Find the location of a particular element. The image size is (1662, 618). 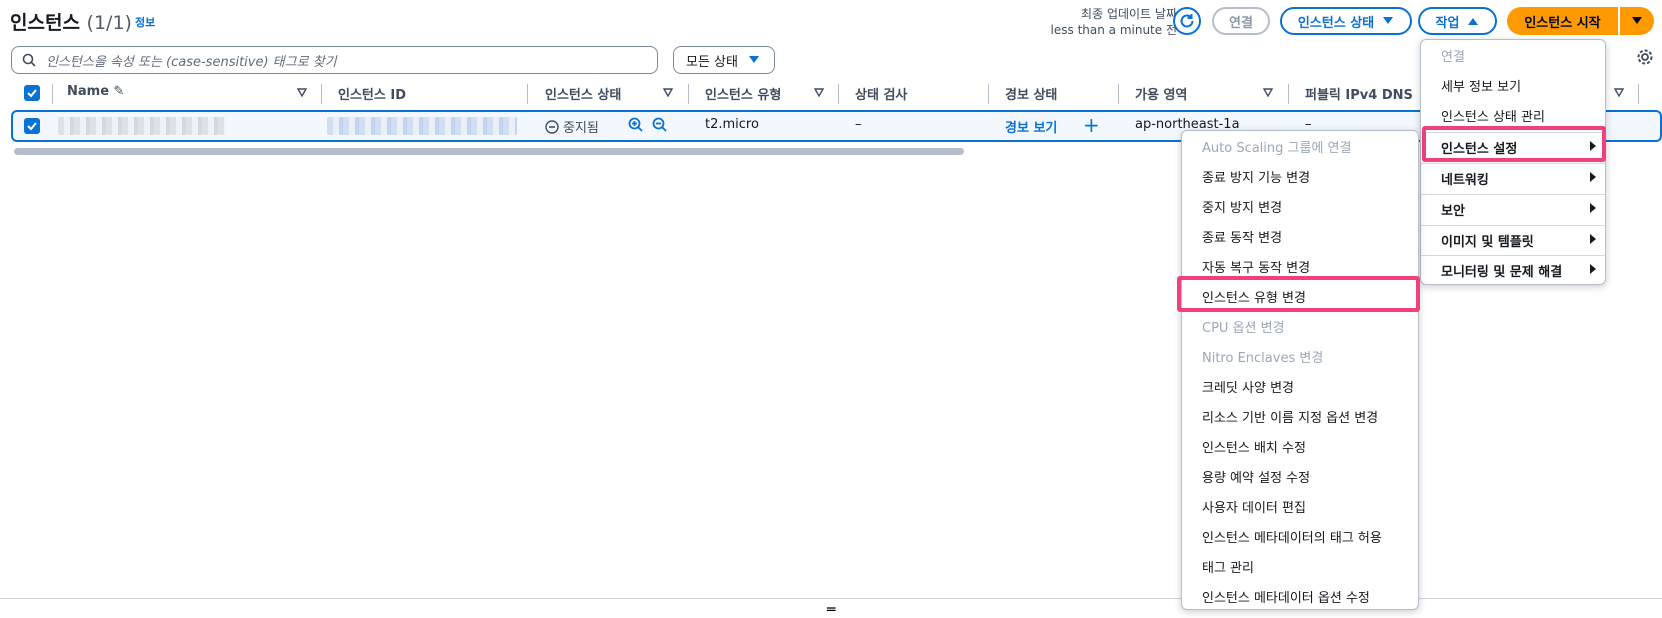

search-icon is located at coordinates (29, 60).